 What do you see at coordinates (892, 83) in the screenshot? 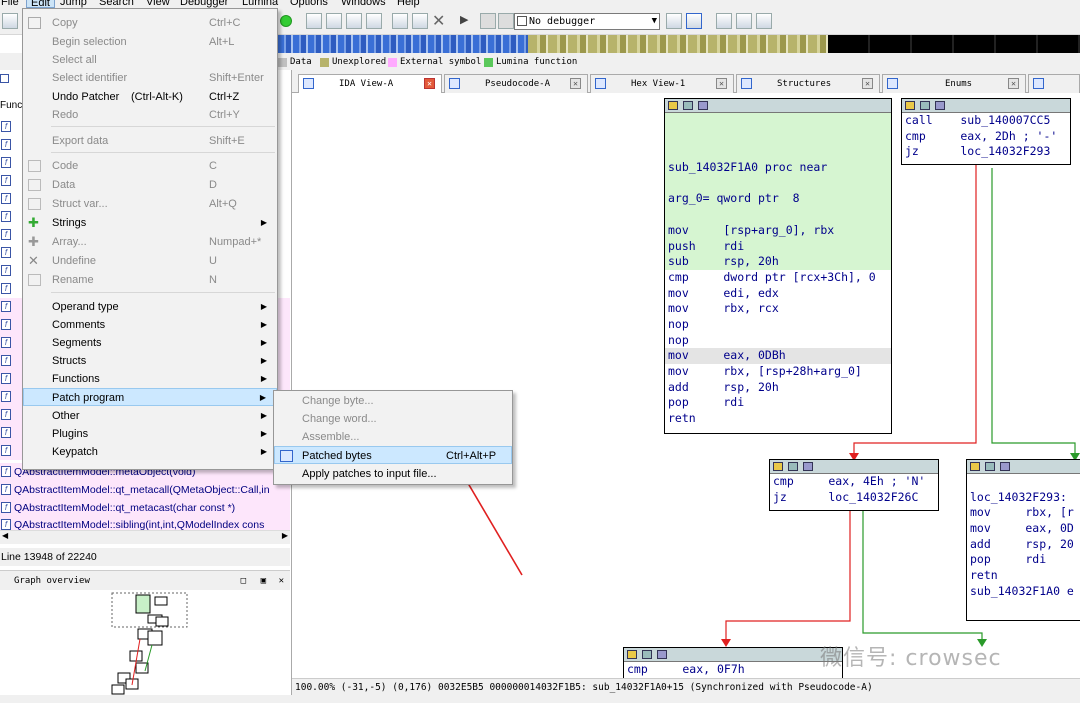
I see `enums-icon` at bounding box center [892, 83].